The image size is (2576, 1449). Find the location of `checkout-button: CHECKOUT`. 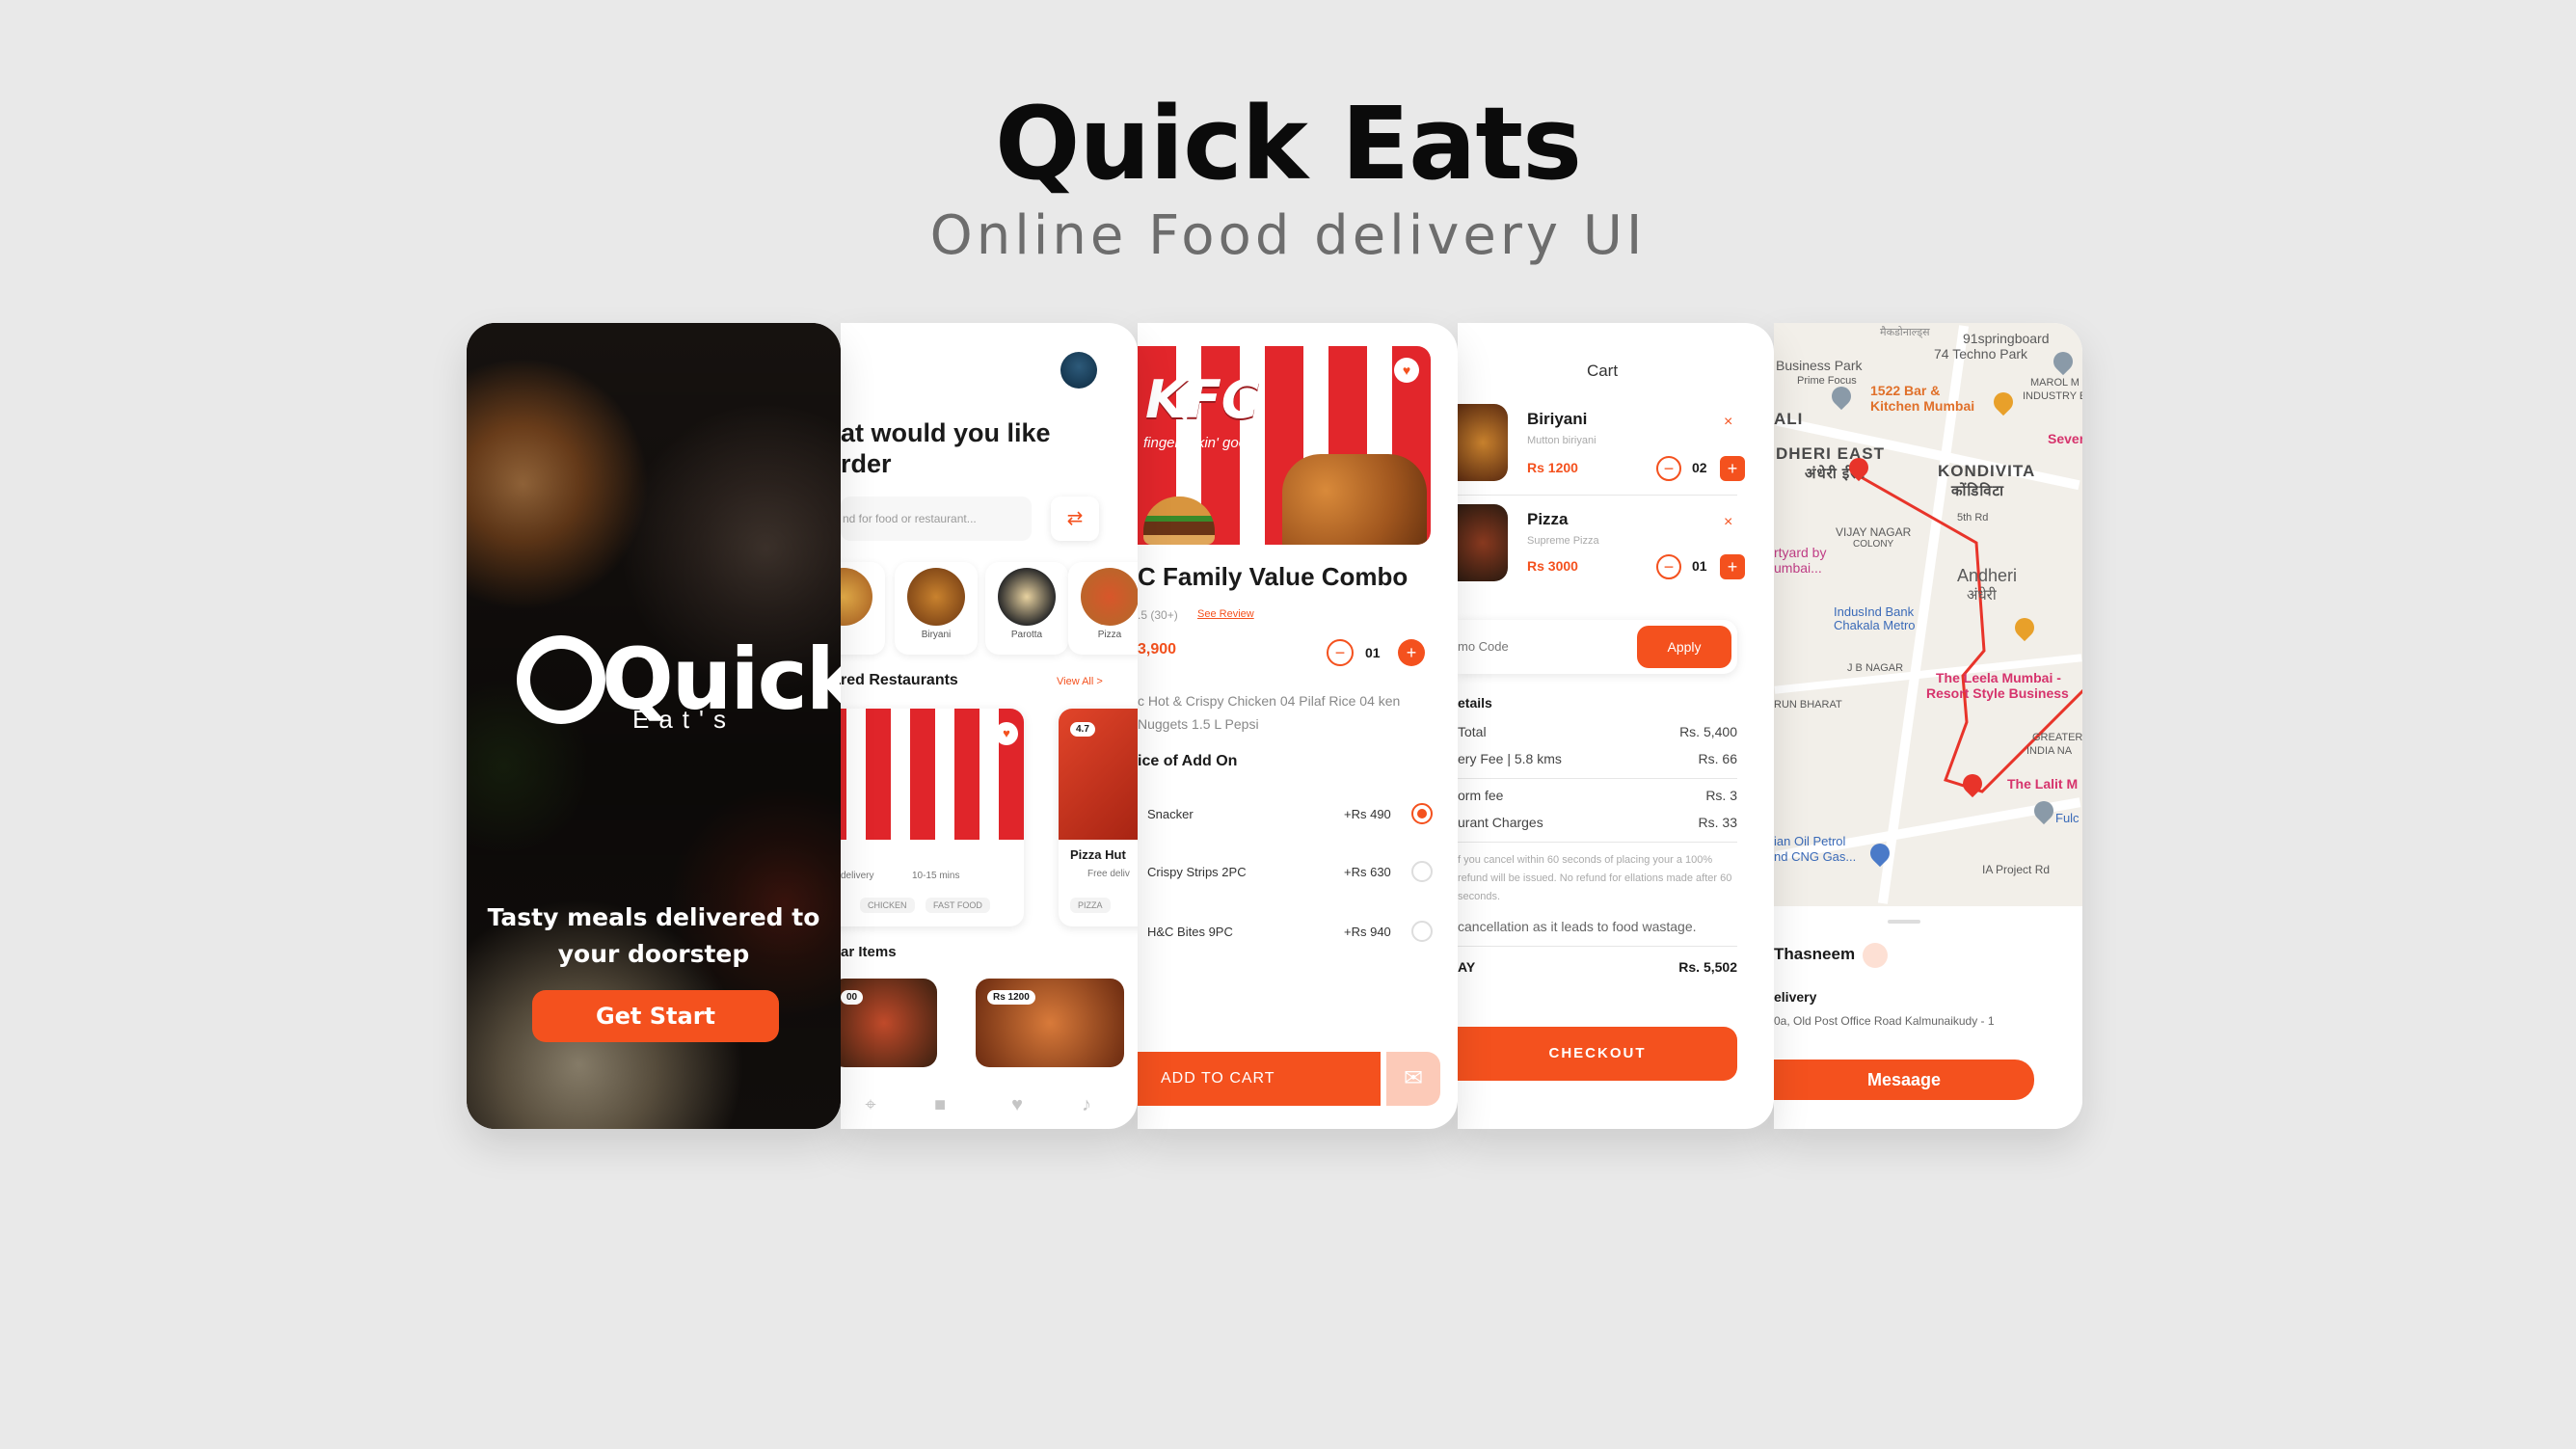

checkout-button: CHECKOUT is located at coordinates (1598, 1054).